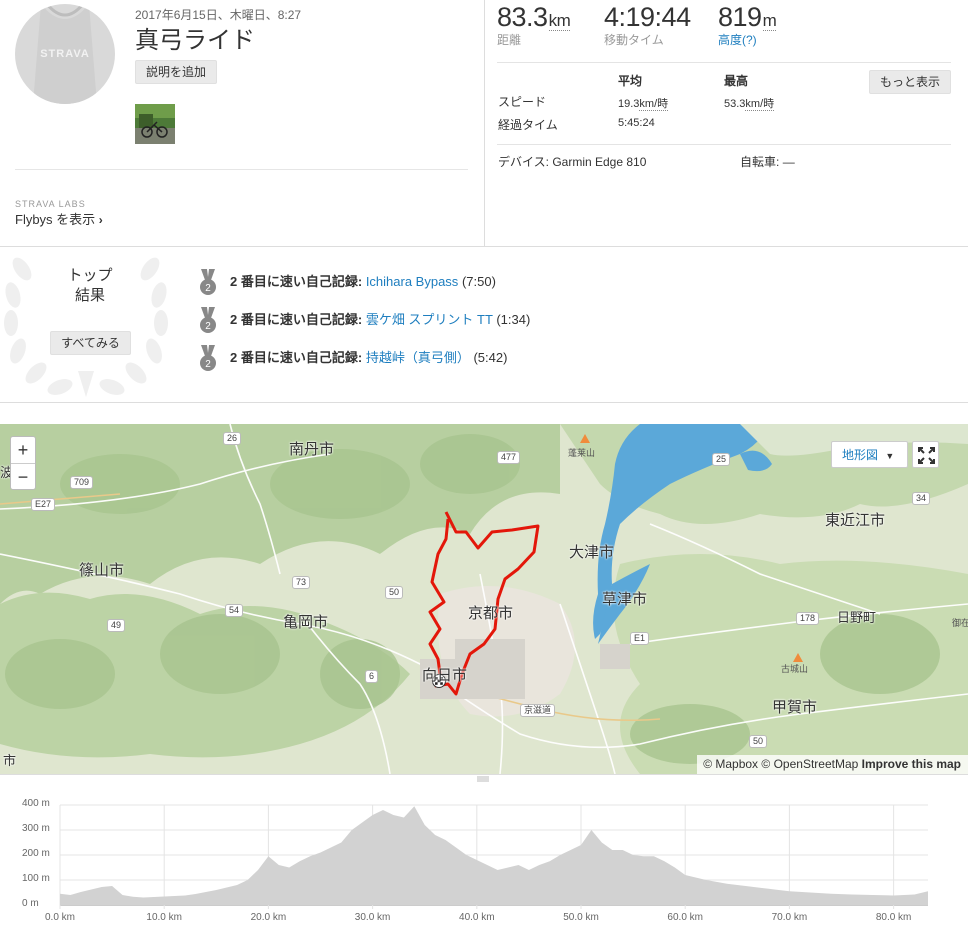 This screenshot has height=940, width=968. I want to click on speed-max: 53.3km/時, so click(749, 103).